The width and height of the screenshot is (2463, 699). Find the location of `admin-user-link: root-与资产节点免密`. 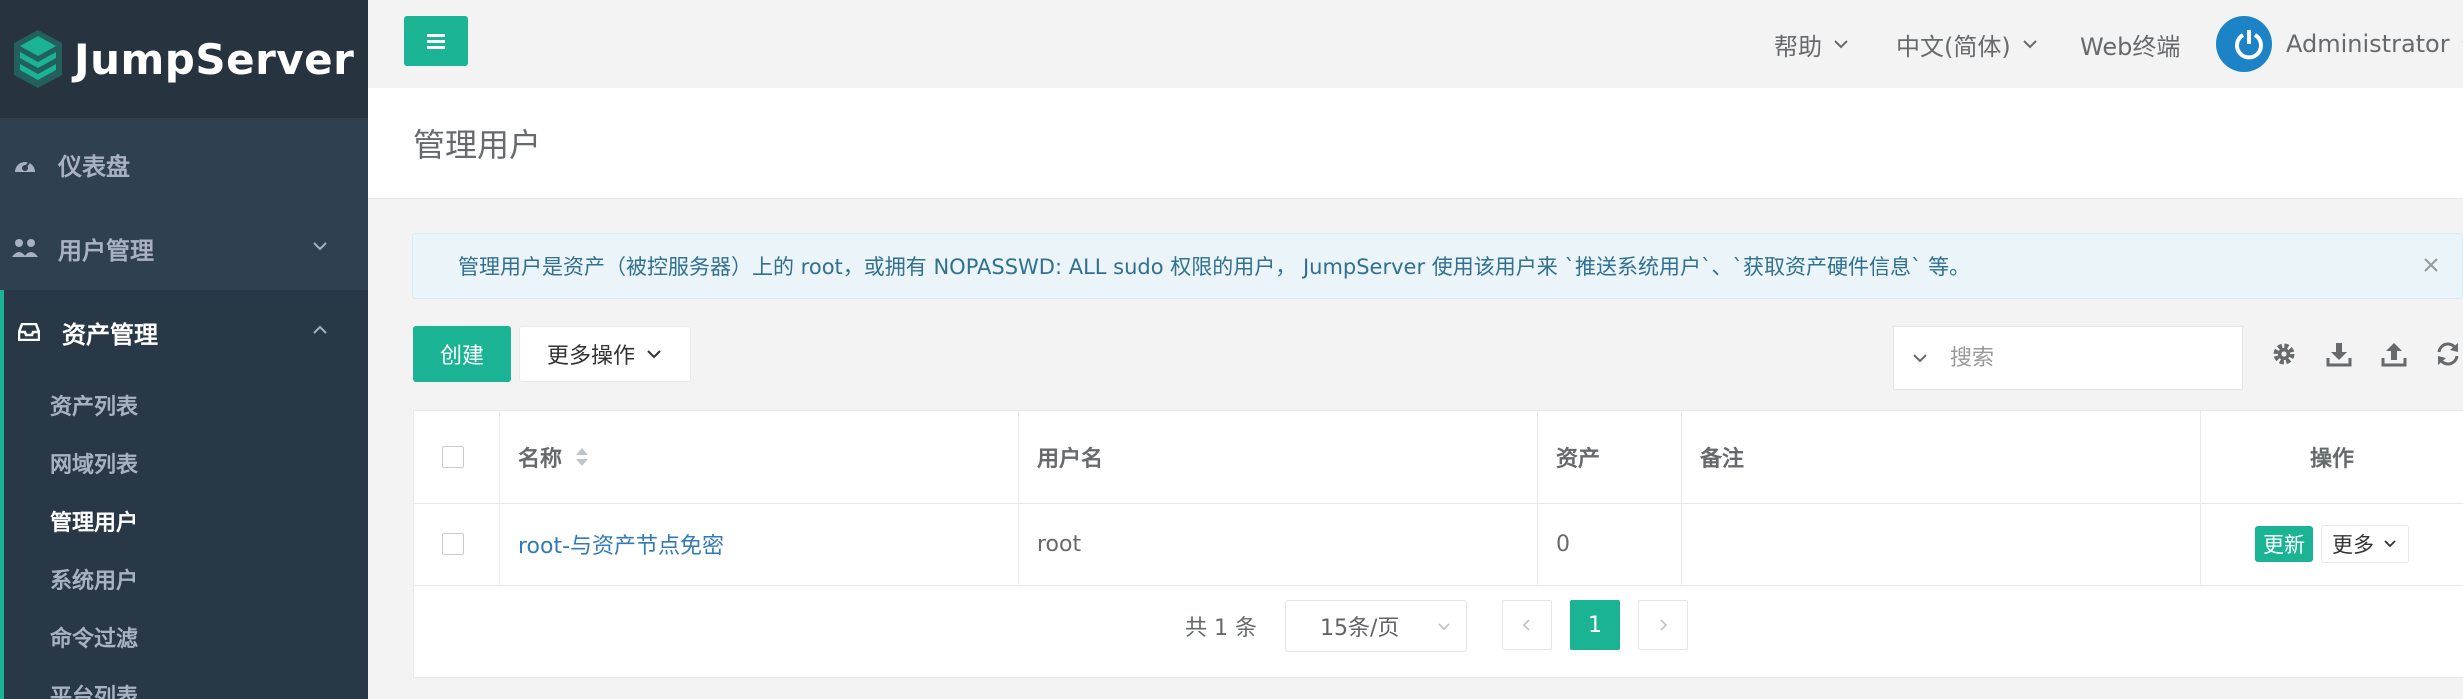

admin-user-link: root-与资产节点免密 is located at coordinates (621, 544).